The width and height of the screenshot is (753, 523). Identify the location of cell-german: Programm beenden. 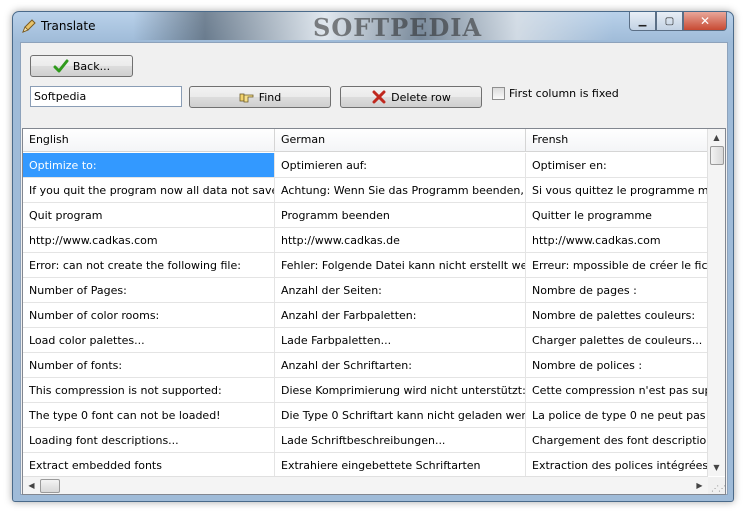
(400, 215).